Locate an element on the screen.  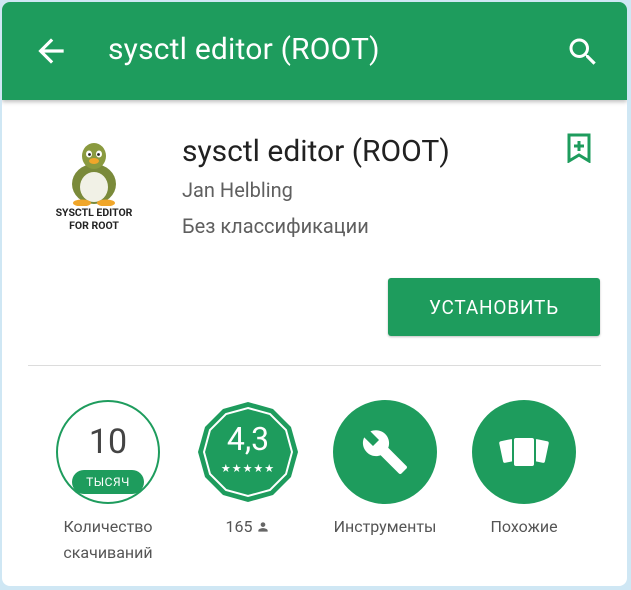
wishlist-button is located at coordinates (579, 148).